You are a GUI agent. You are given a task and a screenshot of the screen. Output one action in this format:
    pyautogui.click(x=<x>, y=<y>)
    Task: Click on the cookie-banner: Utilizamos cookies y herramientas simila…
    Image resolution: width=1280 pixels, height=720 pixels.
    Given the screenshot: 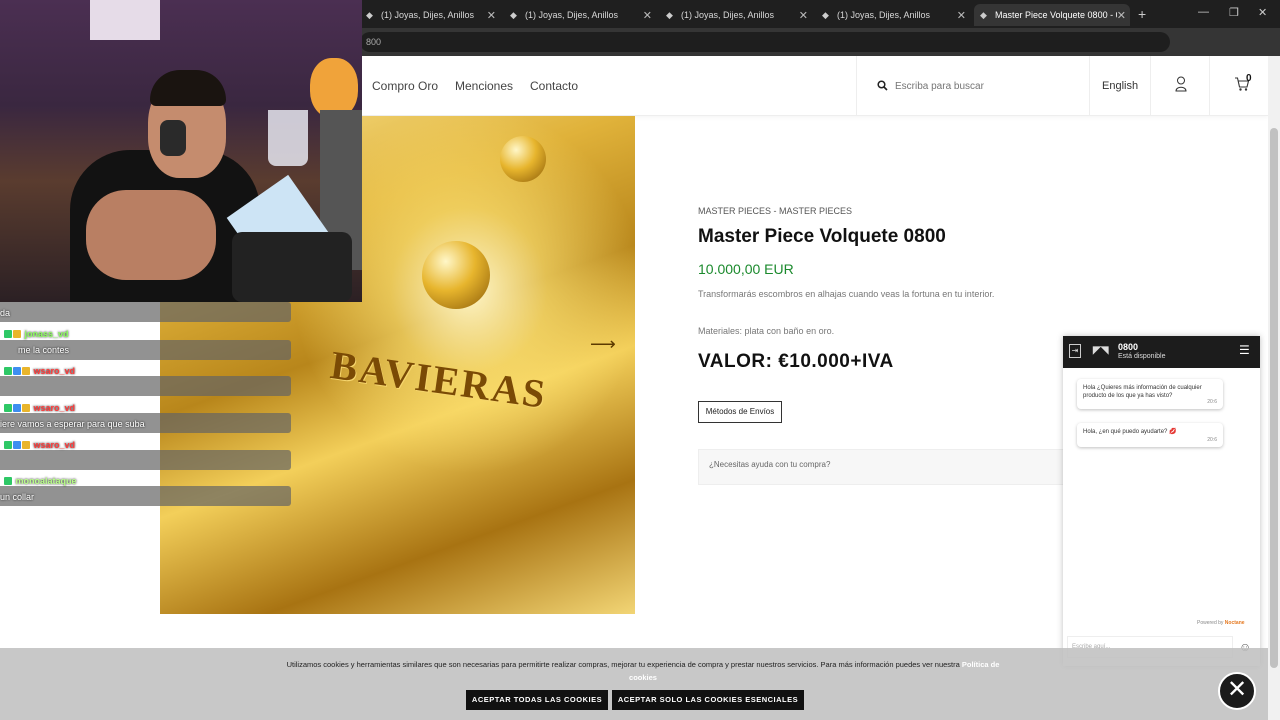 What is the action you would take?
    pyautogui.click(x=634, y=684)
    